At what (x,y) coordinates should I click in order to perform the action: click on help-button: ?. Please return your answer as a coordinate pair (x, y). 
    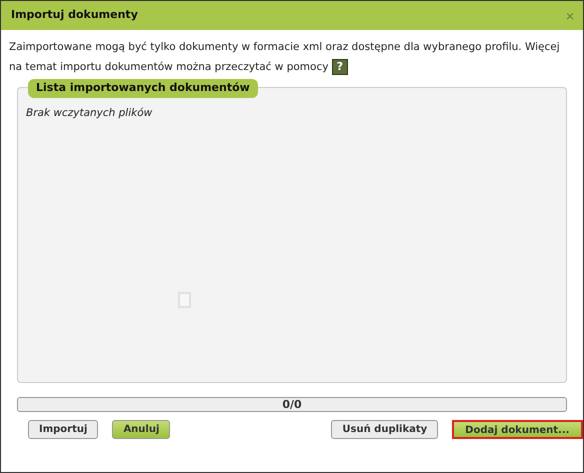
    Looking at the image, I should click on (340, 67).